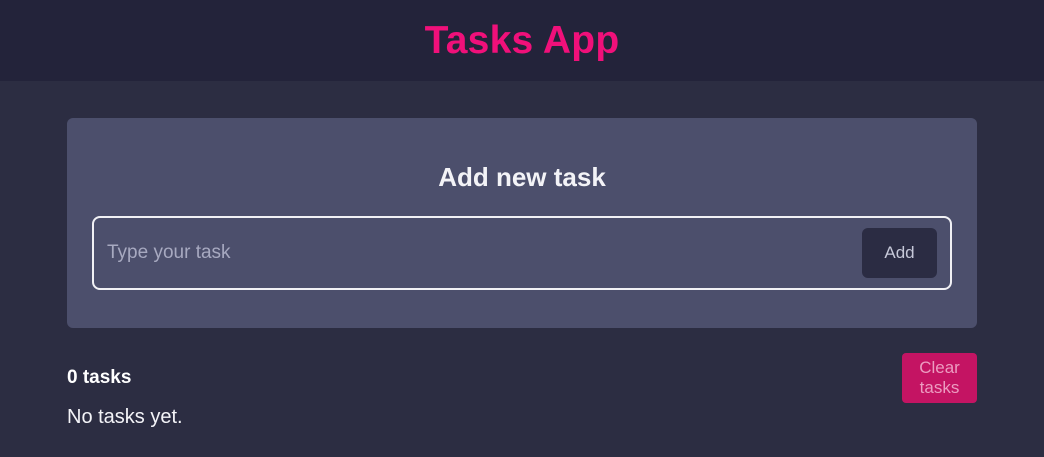  What do you see at coordinates (939, 378) in the screenshot?
I see `clear-tasks-button: Clear tasks` at bounding box center [939, 378].